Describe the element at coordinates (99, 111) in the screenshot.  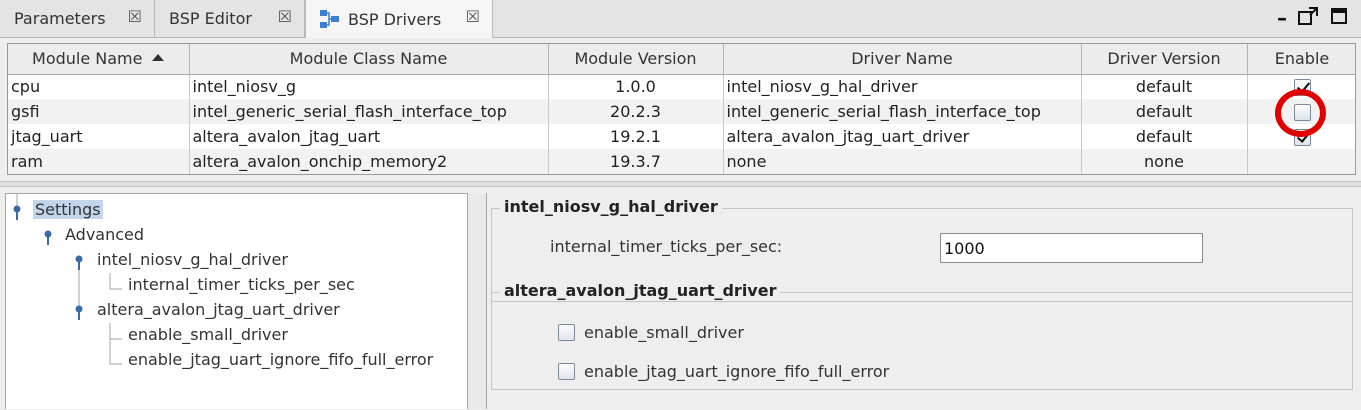
I see `module-name-cell: gsfi` at that location.